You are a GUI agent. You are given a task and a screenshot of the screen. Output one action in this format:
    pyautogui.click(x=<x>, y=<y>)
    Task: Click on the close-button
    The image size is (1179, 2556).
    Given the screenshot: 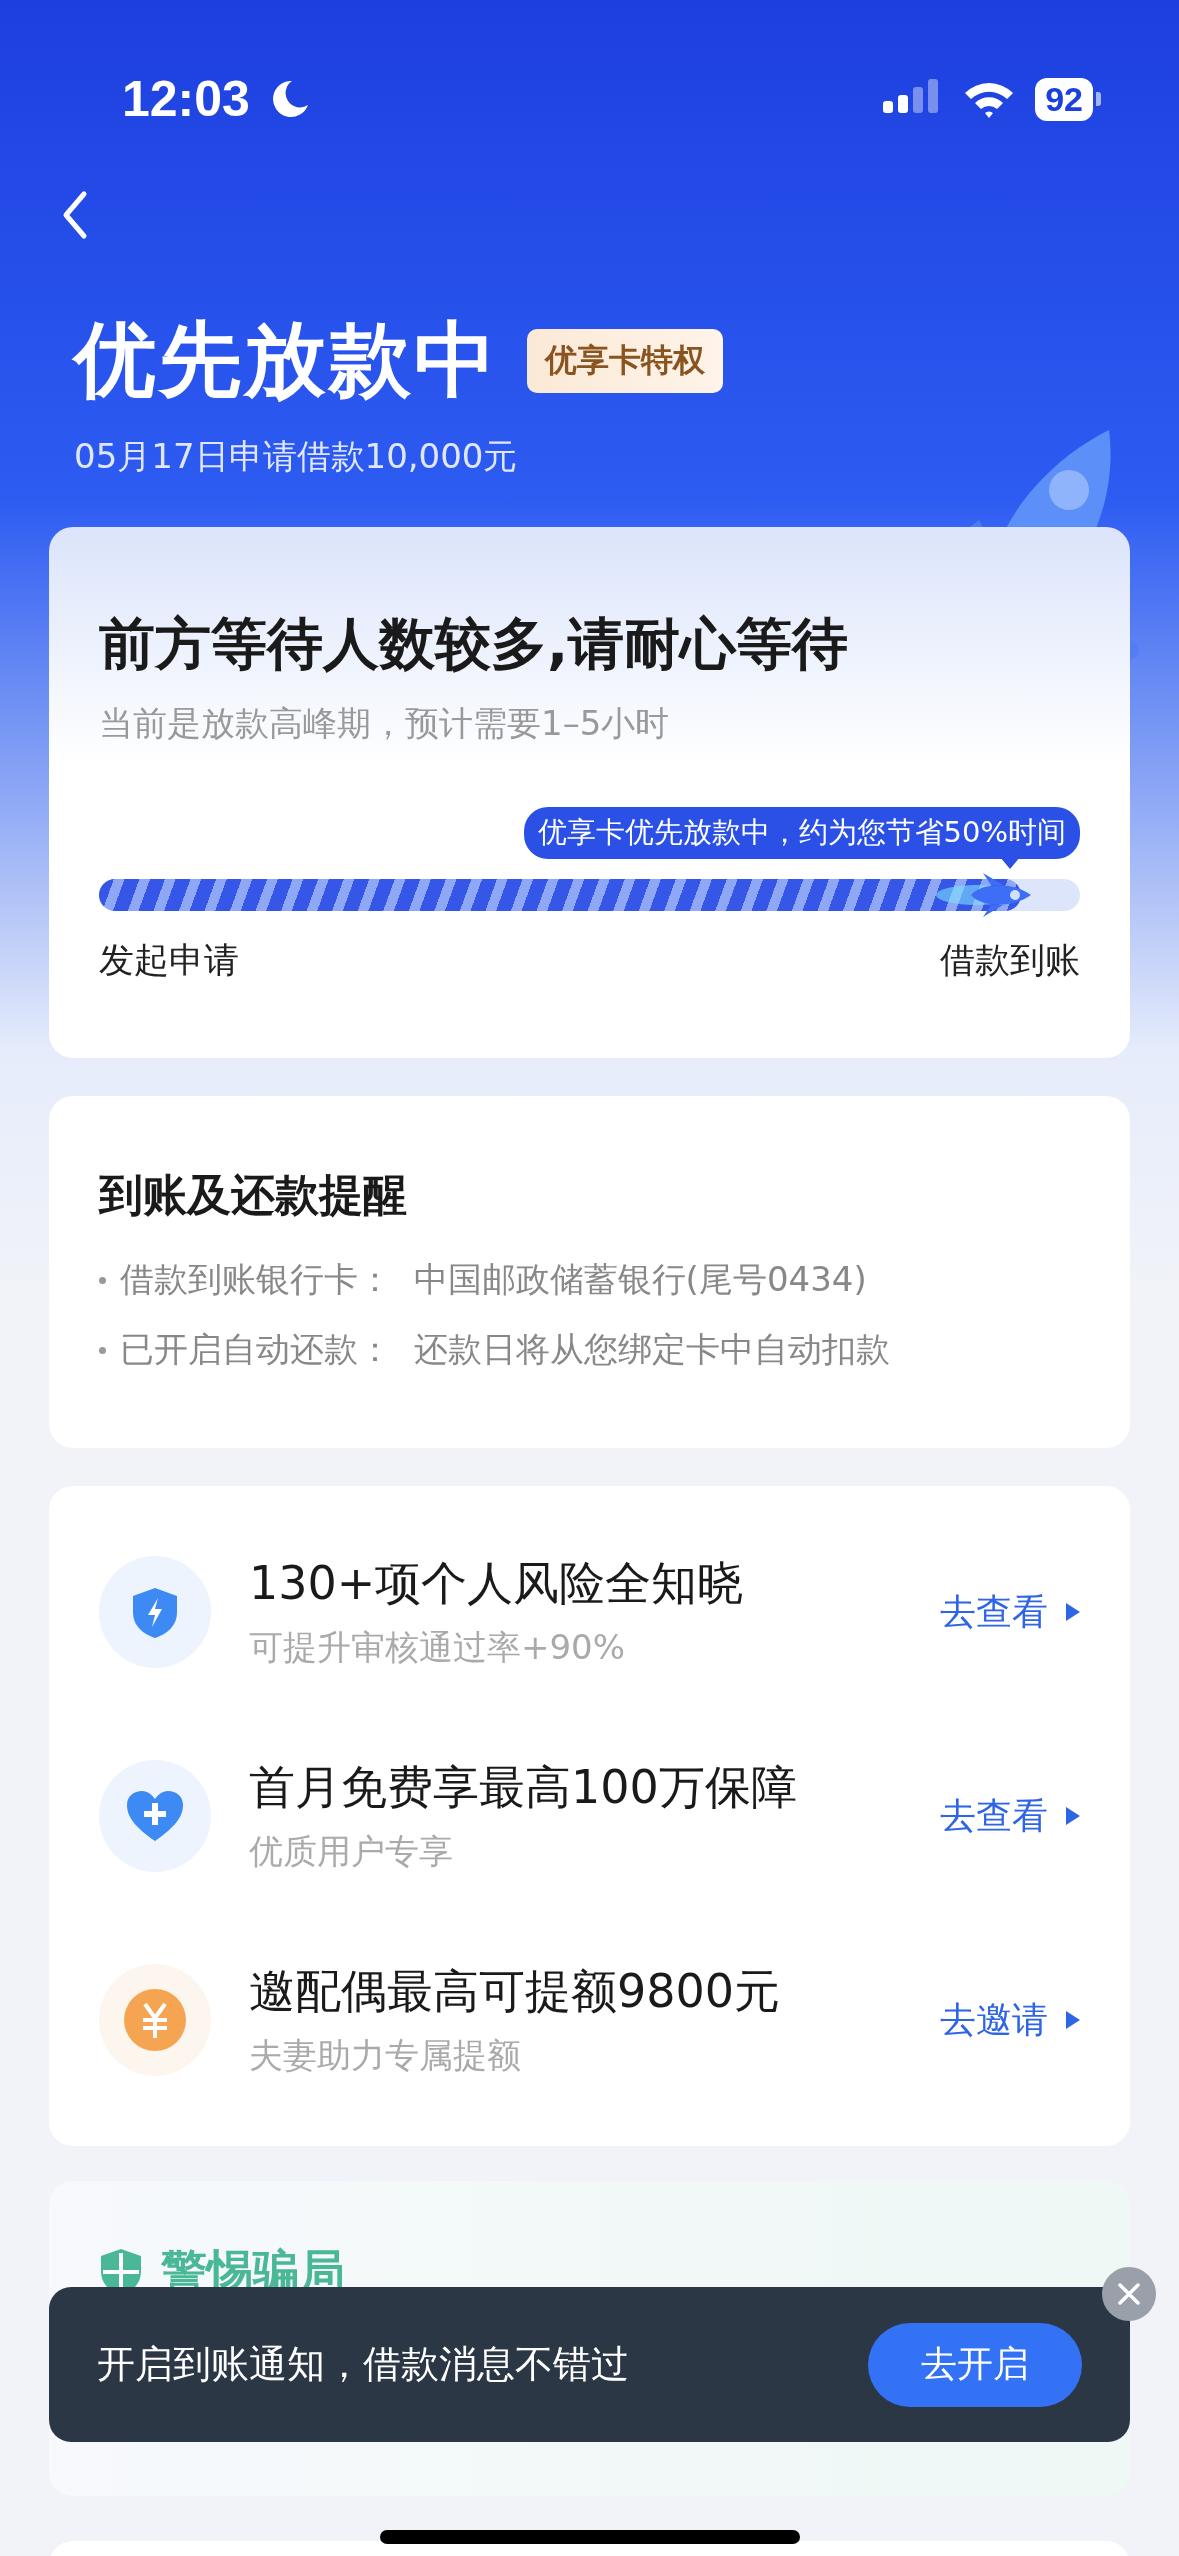 What is the action you would take?
    pyautogui.click(x=1129, y=2294)
    